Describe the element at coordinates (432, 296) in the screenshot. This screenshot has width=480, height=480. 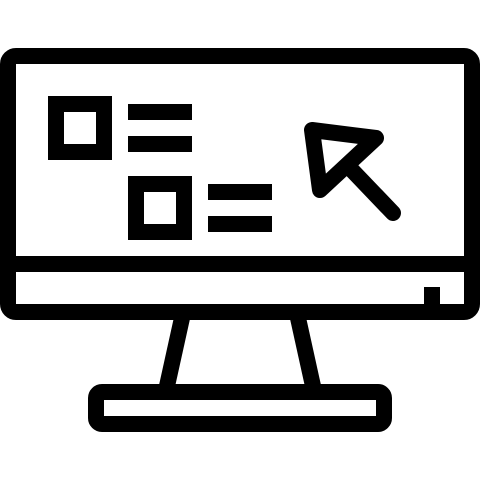
I see `power-indicator-icon` at that location.